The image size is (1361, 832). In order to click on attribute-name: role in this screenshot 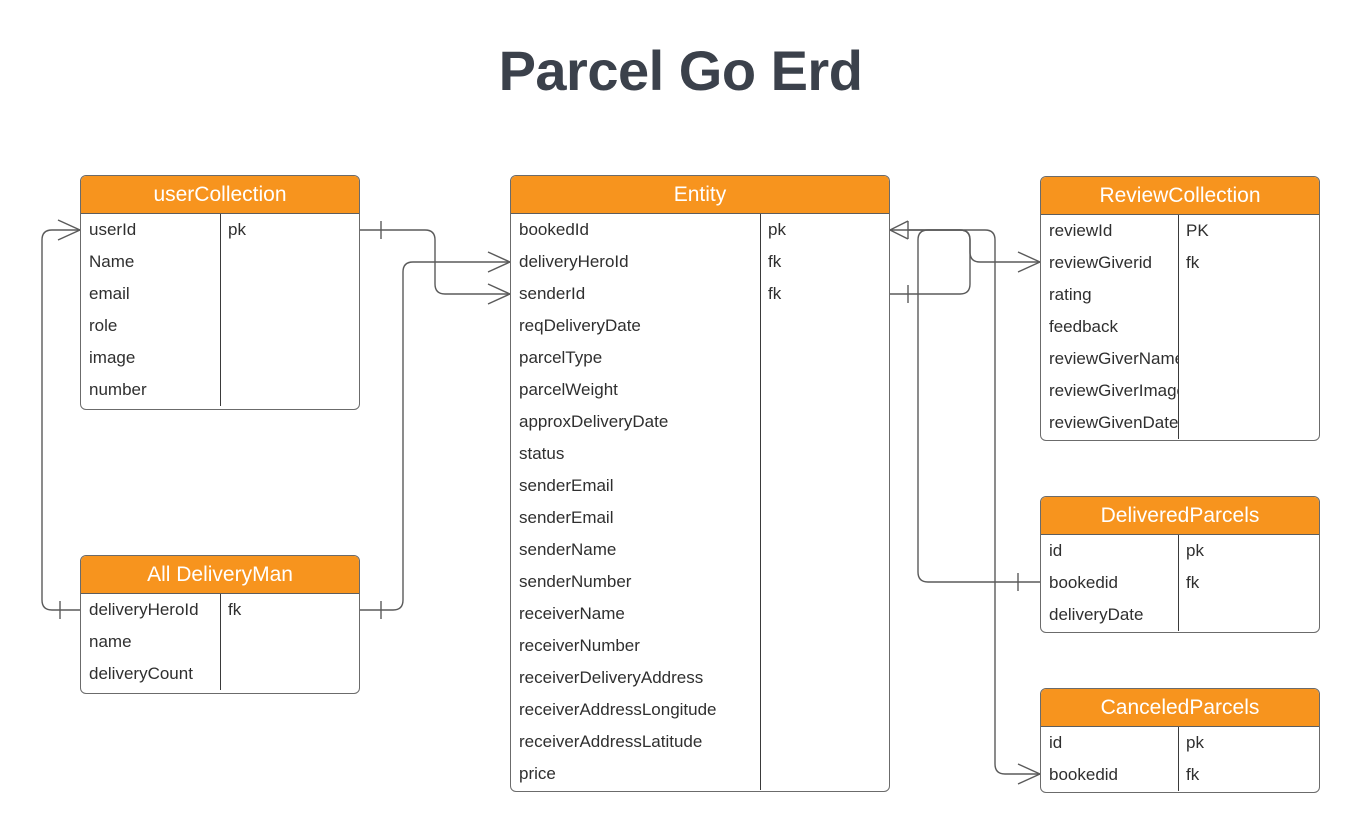, I will do `click(103, 325)`.